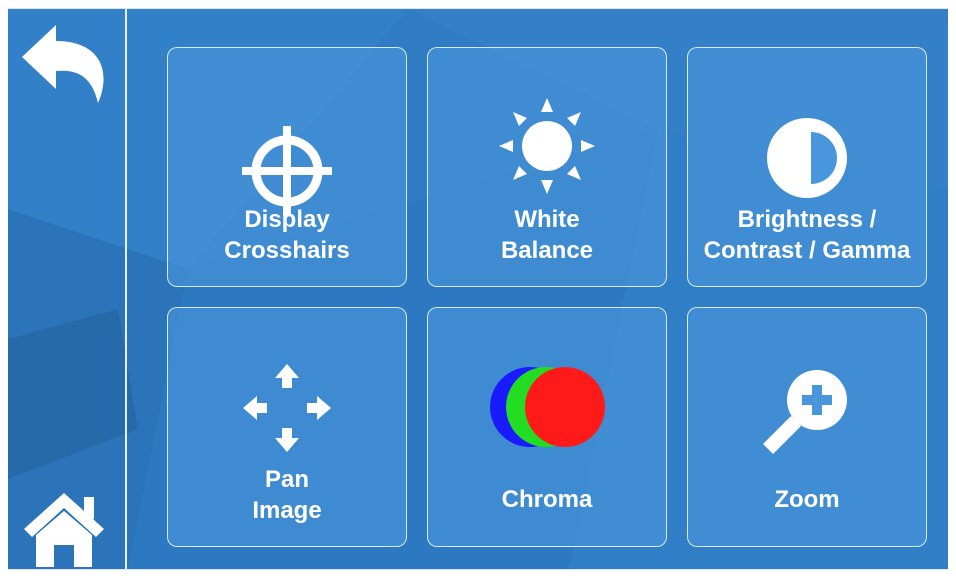 The image size is (956, 578). I want to click on tile-brightness-contrast-gamma: Brightness / Contrast / Gamma, so click(807, 167).